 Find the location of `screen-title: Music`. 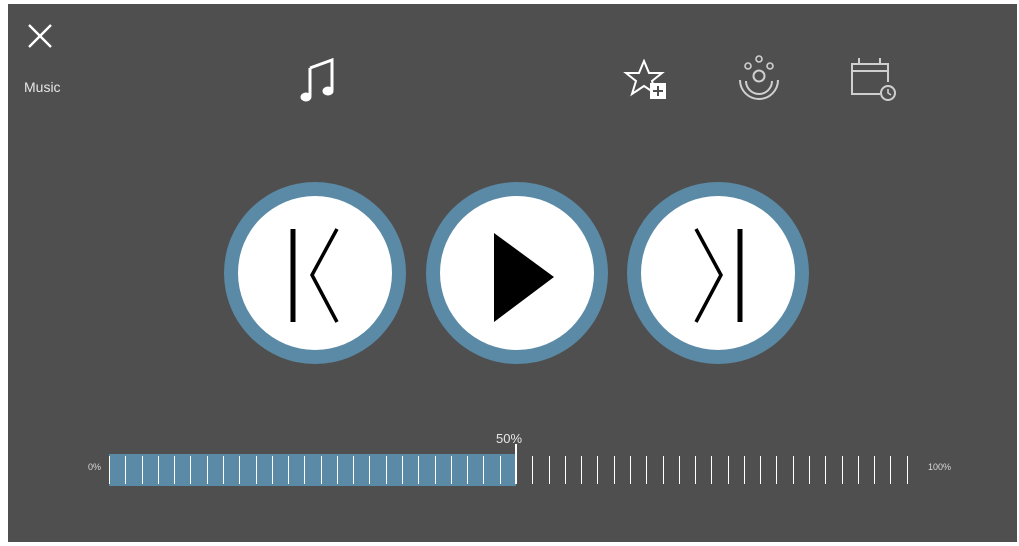

screen-title: Music is located at coordinates (42, 87).